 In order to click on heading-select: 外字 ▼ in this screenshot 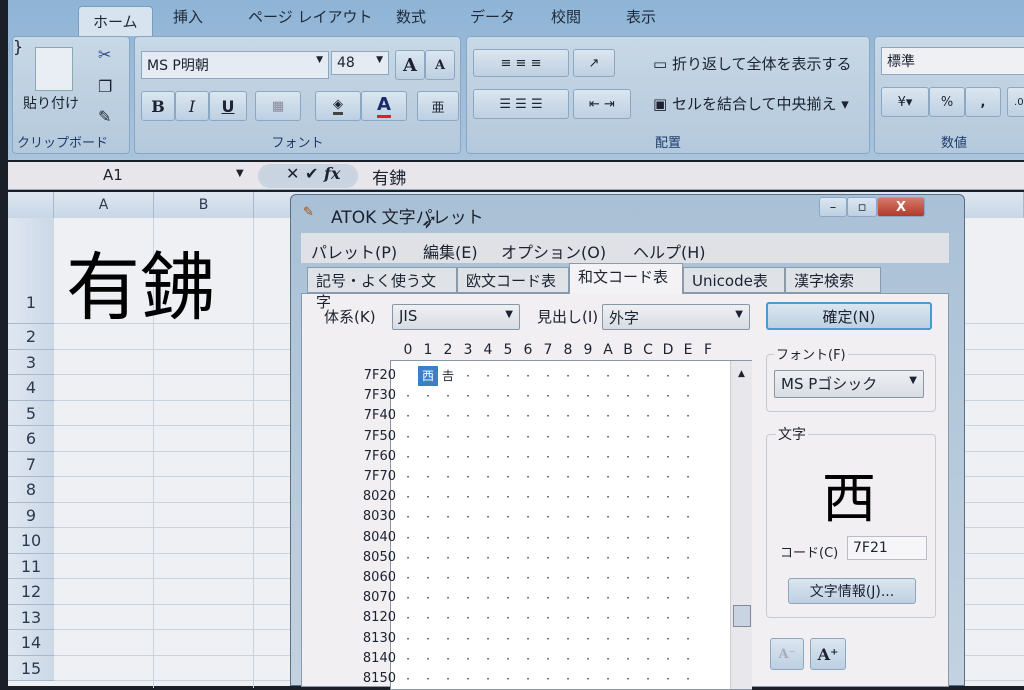, I will do `click(676, 317)`.